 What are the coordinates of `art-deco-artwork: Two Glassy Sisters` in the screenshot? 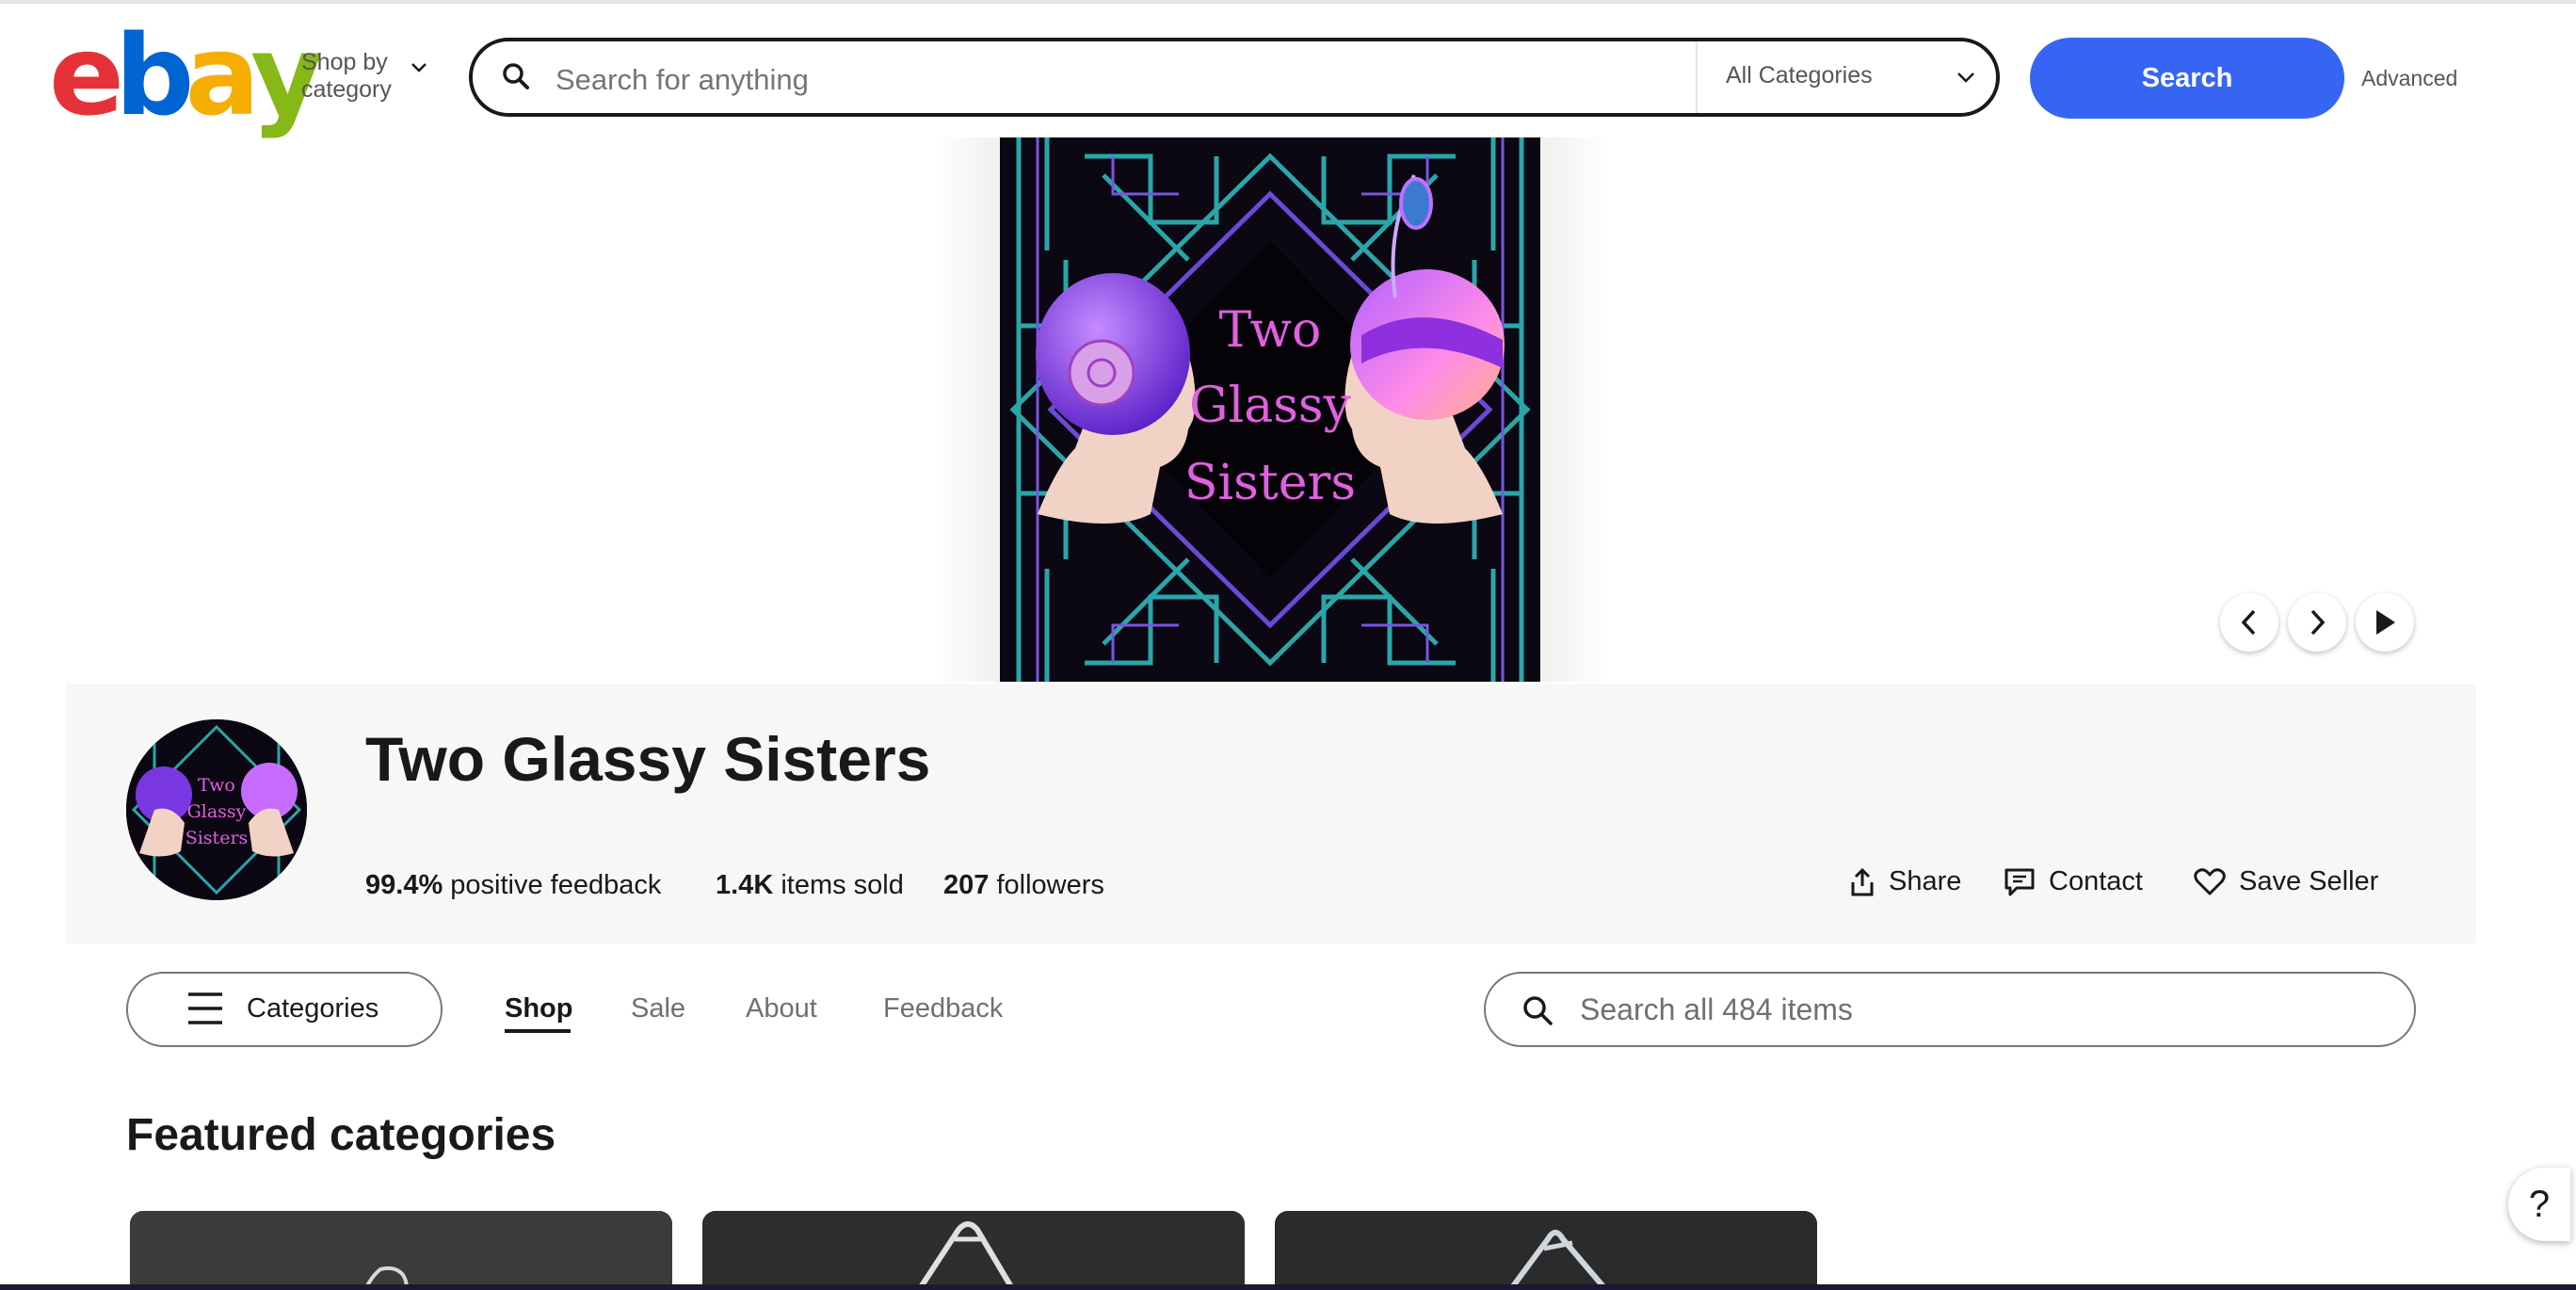 It's located at (1270, 409).